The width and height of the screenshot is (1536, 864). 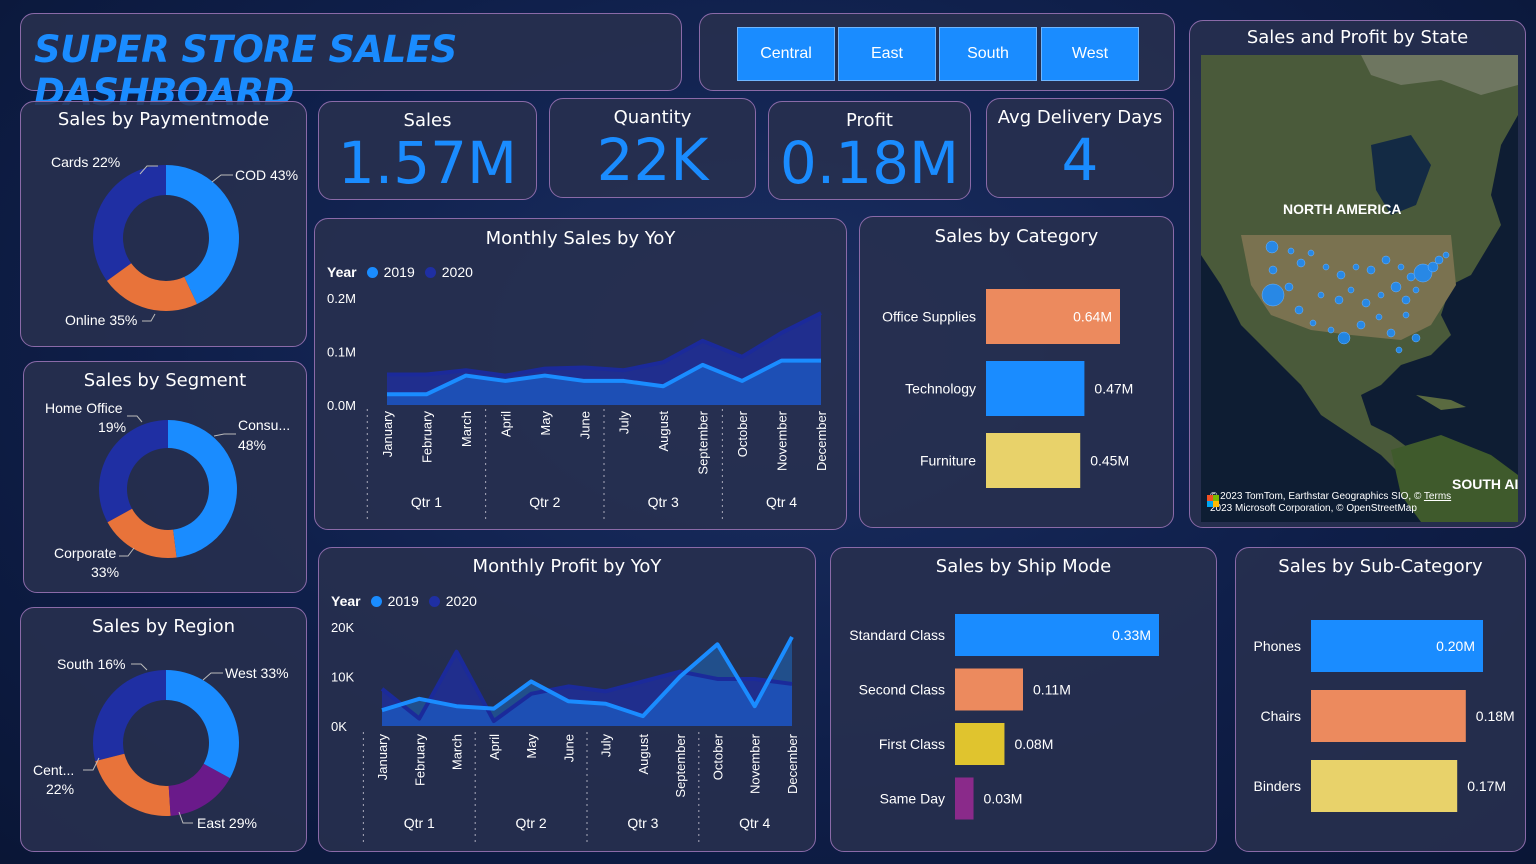 What do you see at coordinates (1092, 317) in the screenshot?
I see `data-label: 0.64M` at bounding box center [1092, 317].